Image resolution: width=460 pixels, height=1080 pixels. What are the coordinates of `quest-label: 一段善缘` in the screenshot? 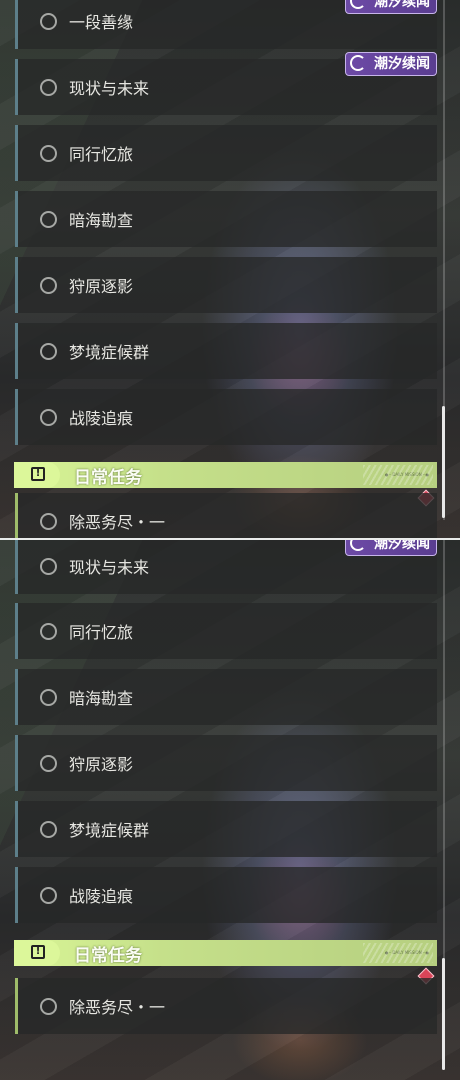 It's located at (101, 22).